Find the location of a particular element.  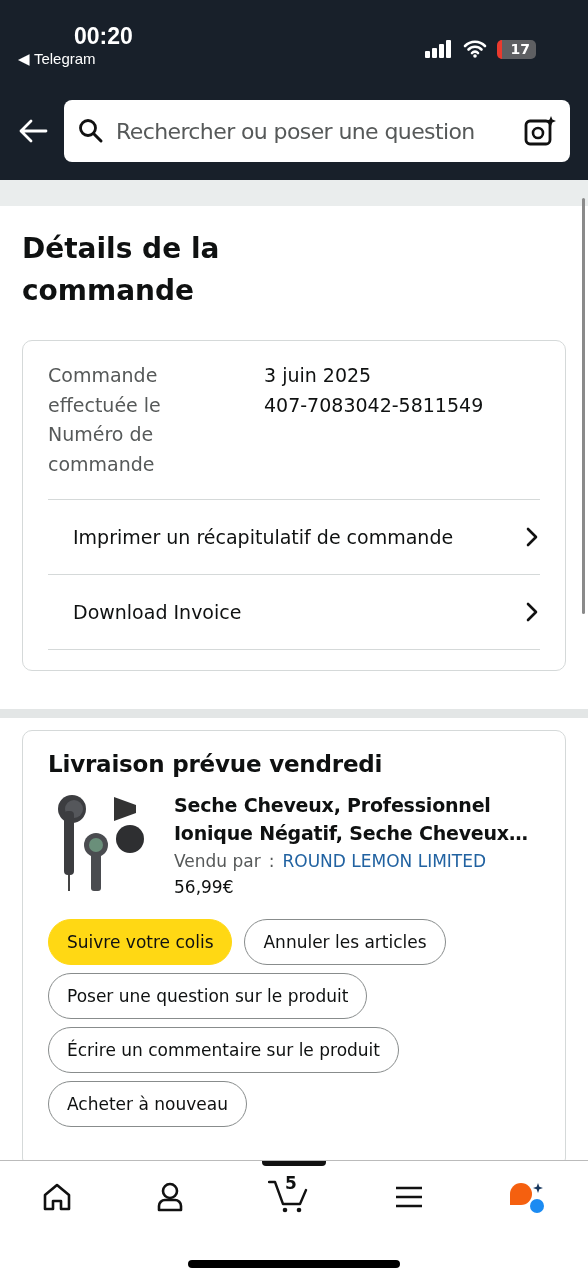

action-button: Acheter à nouveau is located at coordinates (147, 1104).